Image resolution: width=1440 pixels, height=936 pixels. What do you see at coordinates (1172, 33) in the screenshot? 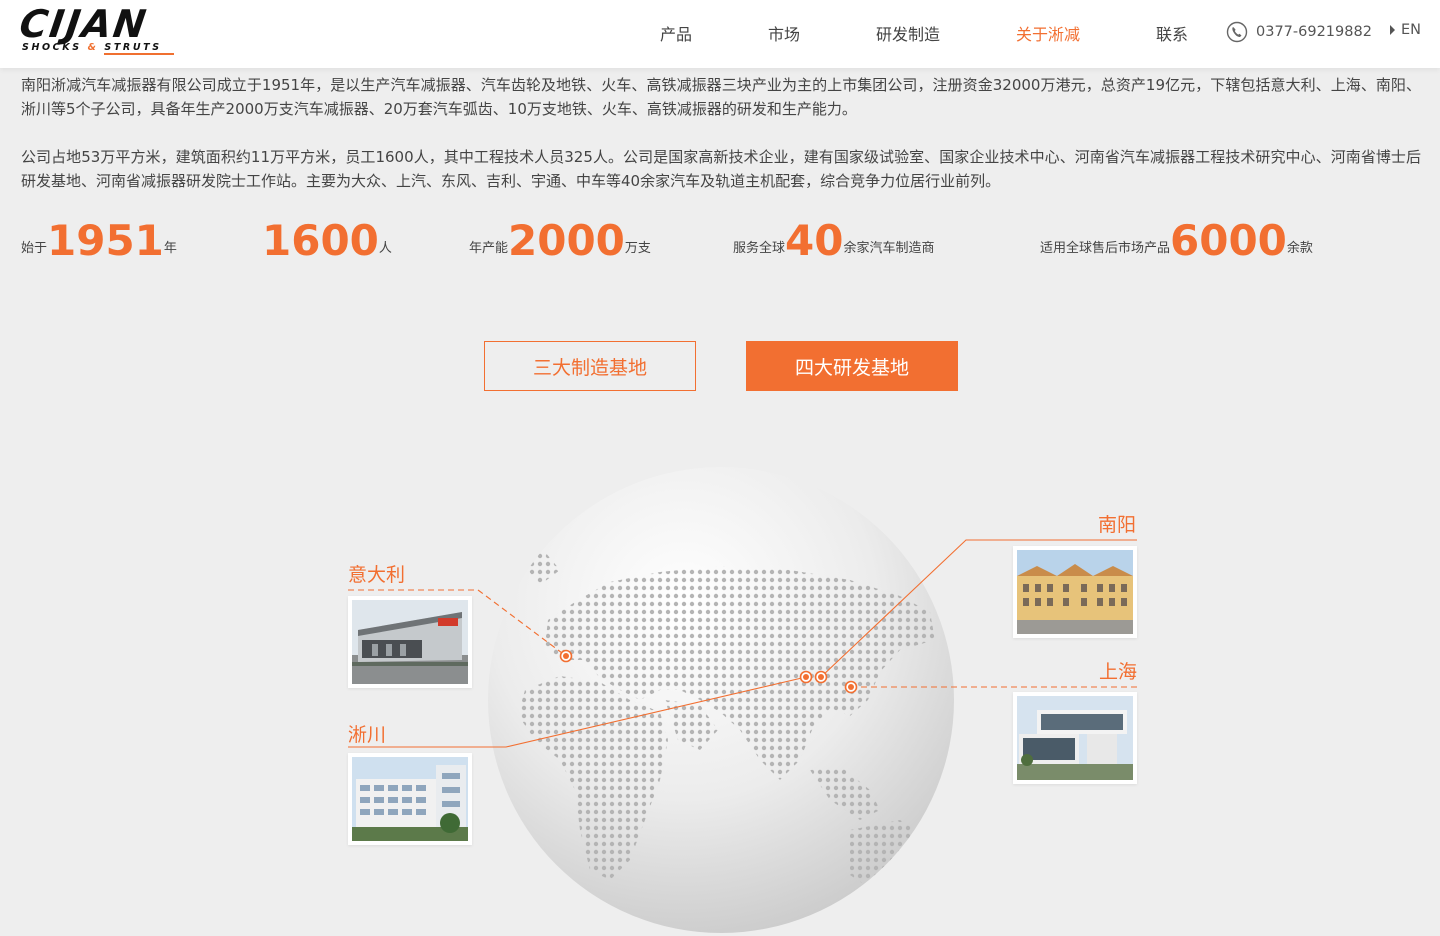
I see `nav-contact: 联系` at bounding box center [1172, 33].